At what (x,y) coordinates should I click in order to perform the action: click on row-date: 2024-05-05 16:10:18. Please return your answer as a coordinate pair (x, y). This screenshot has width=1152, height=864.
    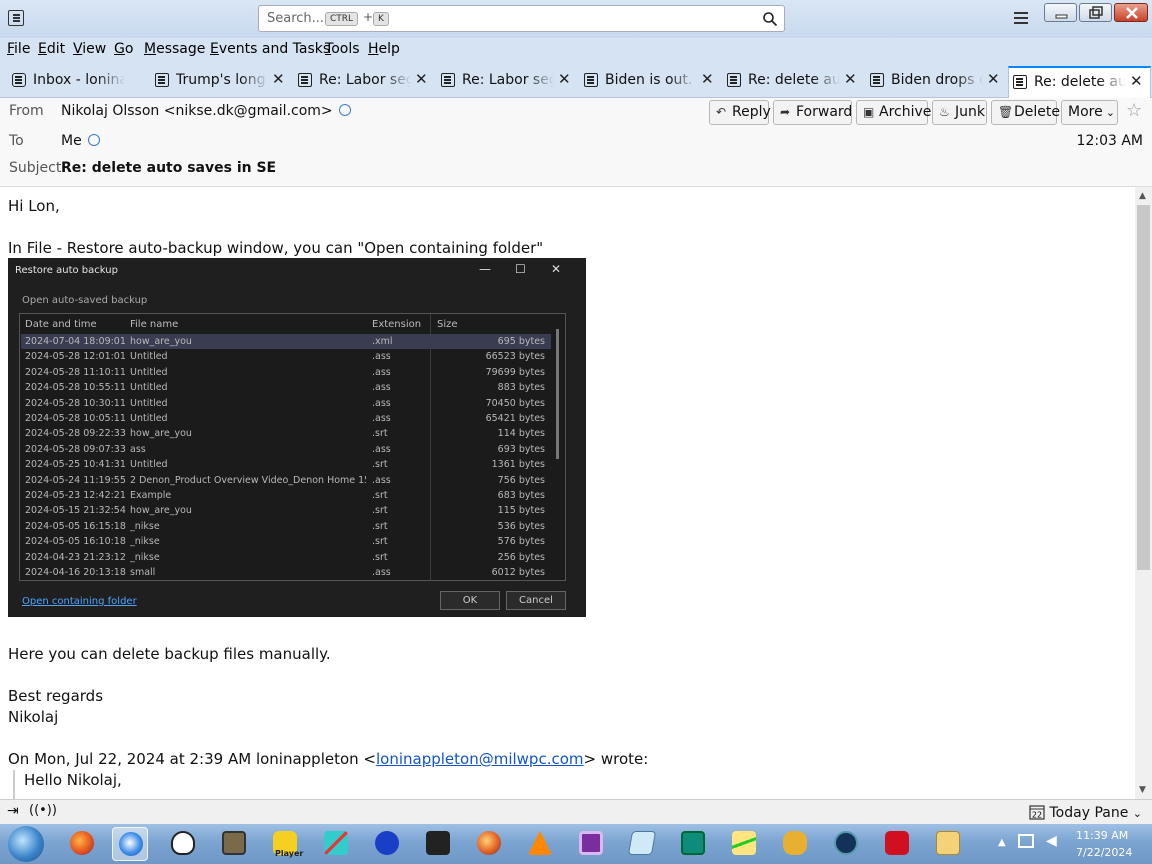
    Looking at the image, I should click on (75, 542).